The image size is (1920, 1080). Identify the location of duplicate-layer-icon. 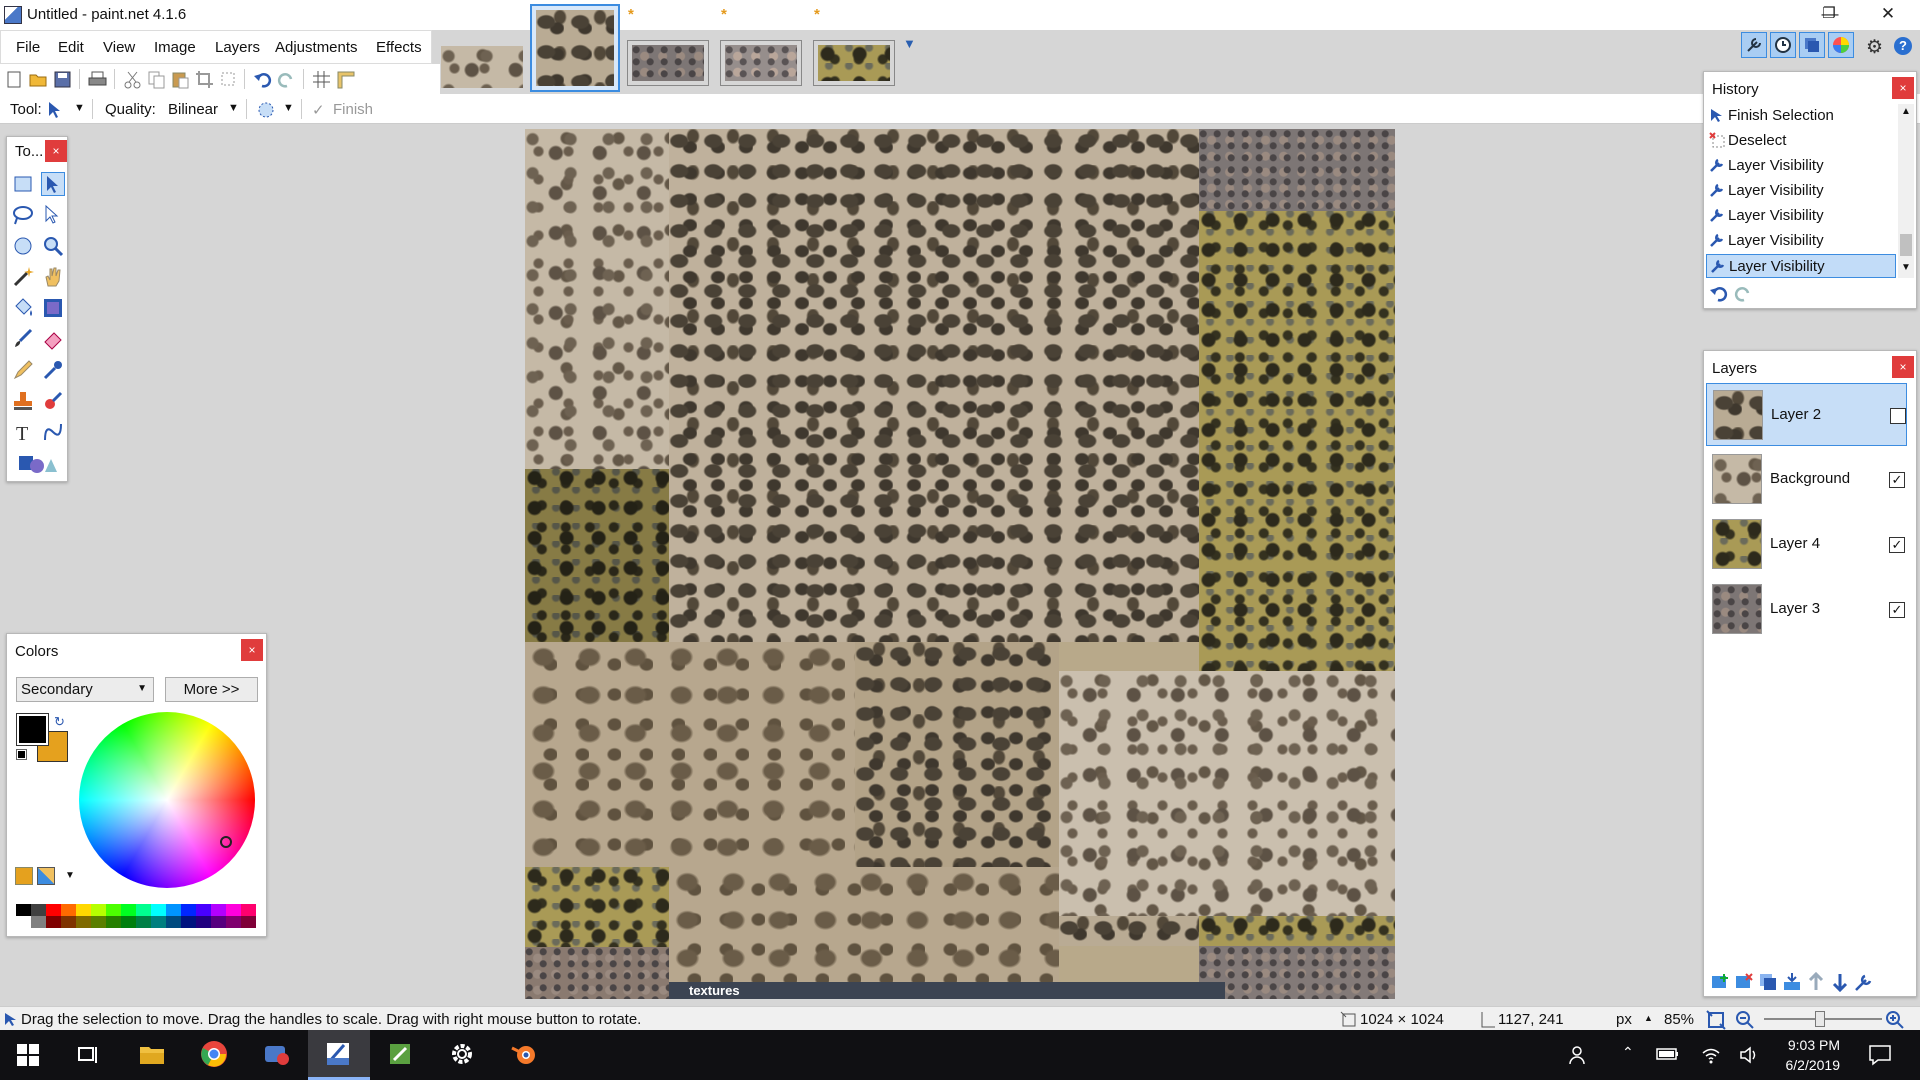
(1768, 982).